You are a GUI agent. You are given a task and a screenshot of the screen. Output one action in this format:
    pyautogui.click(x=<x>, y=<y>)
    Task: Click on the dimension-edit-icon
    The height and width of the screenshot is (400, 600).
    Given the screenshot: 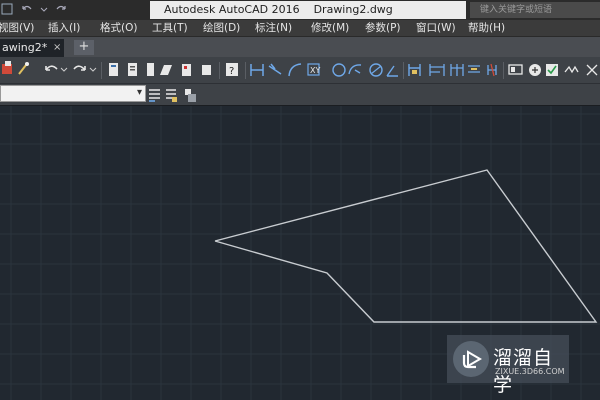 What is the action you would take?
    pyautogui.click(x=592, y=70)
    